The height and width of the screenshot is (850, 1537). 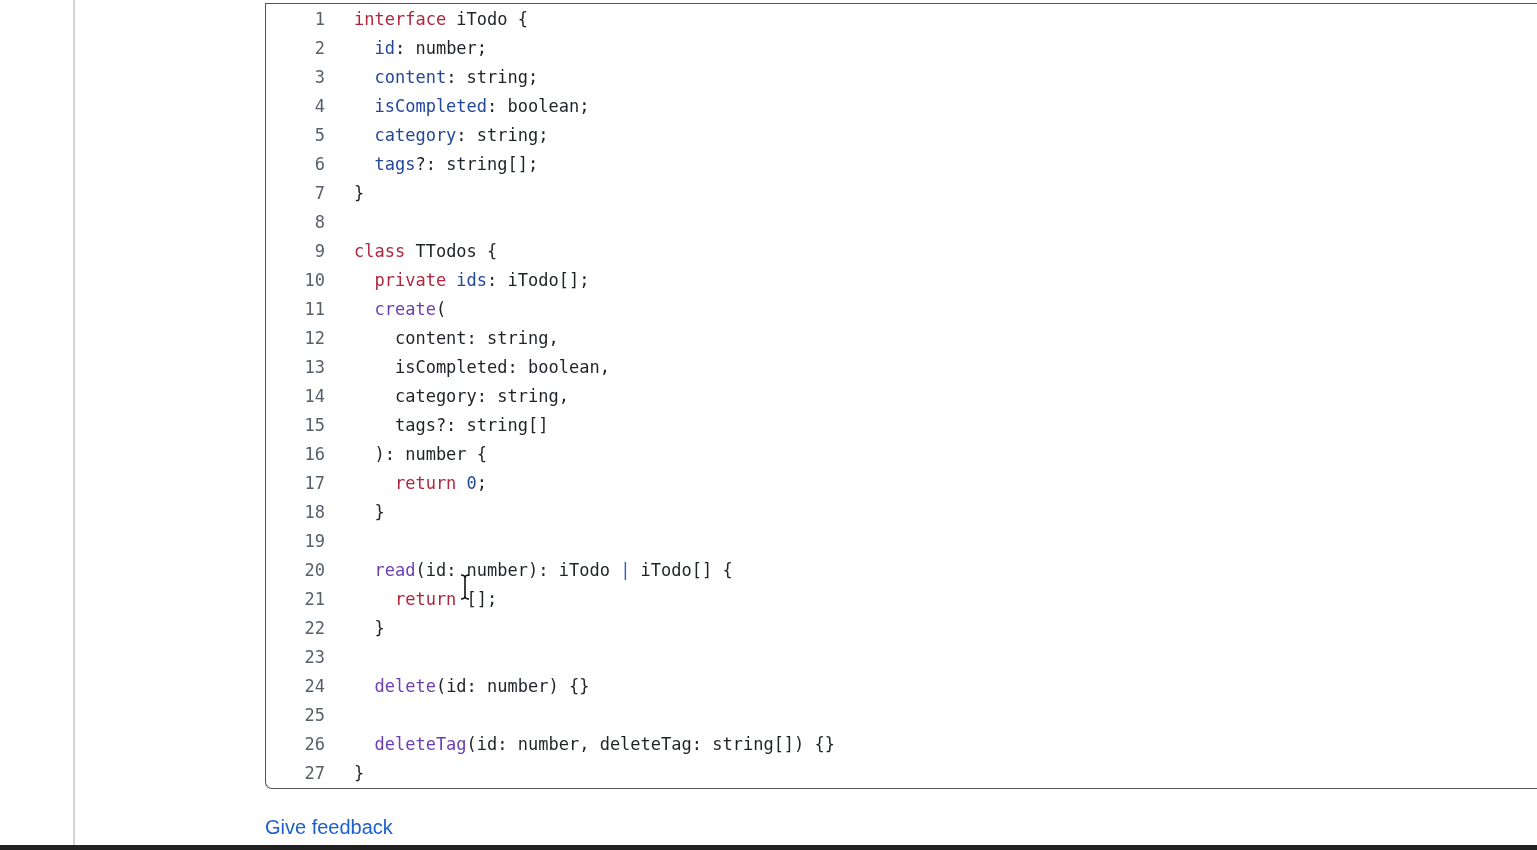 I want to click on line-number: 1, so click(x=319, y=18).